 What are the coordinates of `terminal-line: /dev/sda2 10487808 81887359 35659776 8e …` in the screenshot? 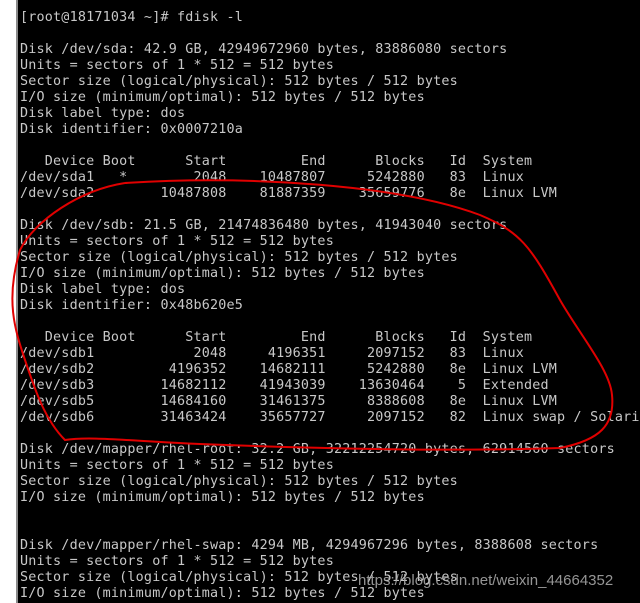 It's located at (289, 193).